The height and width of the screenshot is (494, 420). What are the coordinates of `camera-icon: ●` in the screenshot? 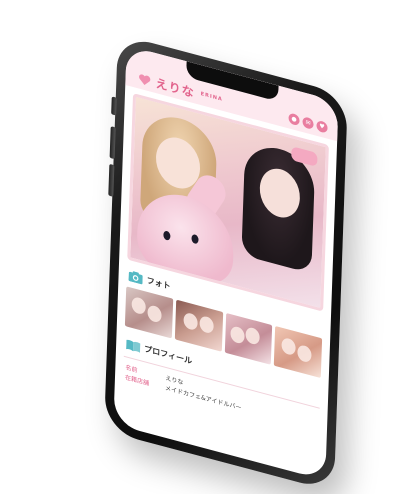 It's located at (294, 118).